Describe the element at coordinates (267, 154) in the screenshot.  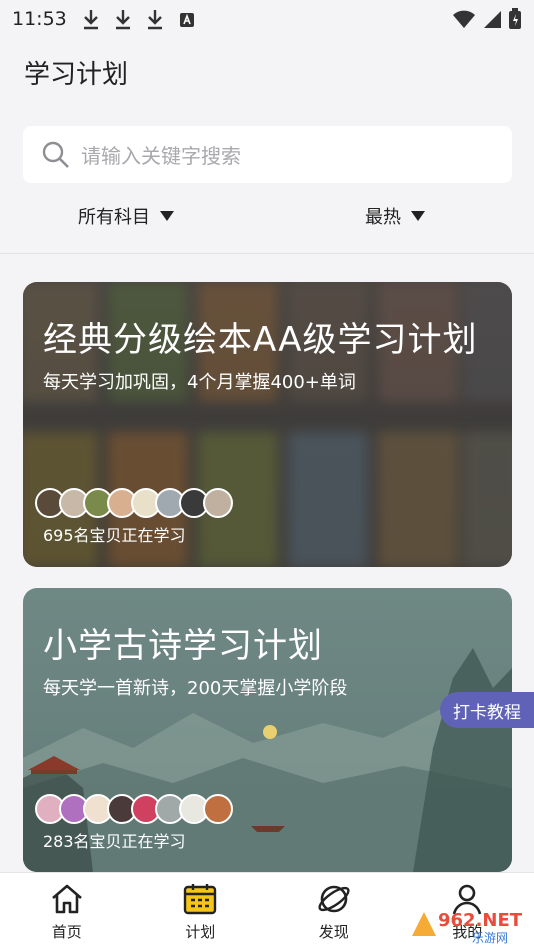
I see `search-bar: 请输入关键字搜索` at that location.